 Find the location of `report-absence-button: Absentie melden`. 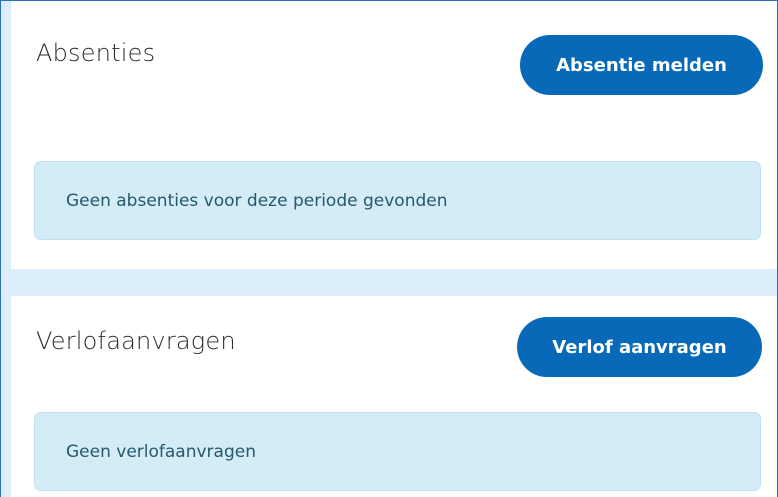

report-absence-button: Absentie melden is located at coordinates (641, 65).